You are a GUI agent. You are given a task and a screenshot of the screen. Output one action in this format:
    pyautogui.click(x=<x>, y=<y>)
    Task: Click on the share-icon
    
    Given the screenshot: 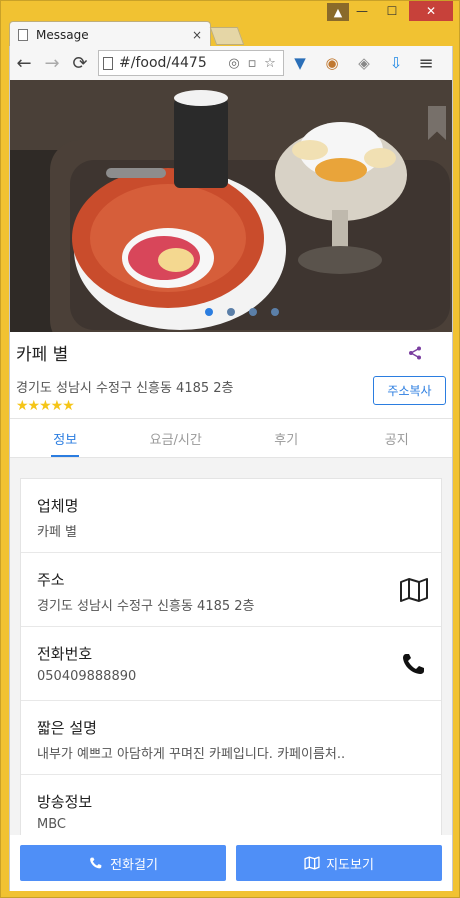 What is the action you would take?
    pyautogui.click(x=415, y=353)
    